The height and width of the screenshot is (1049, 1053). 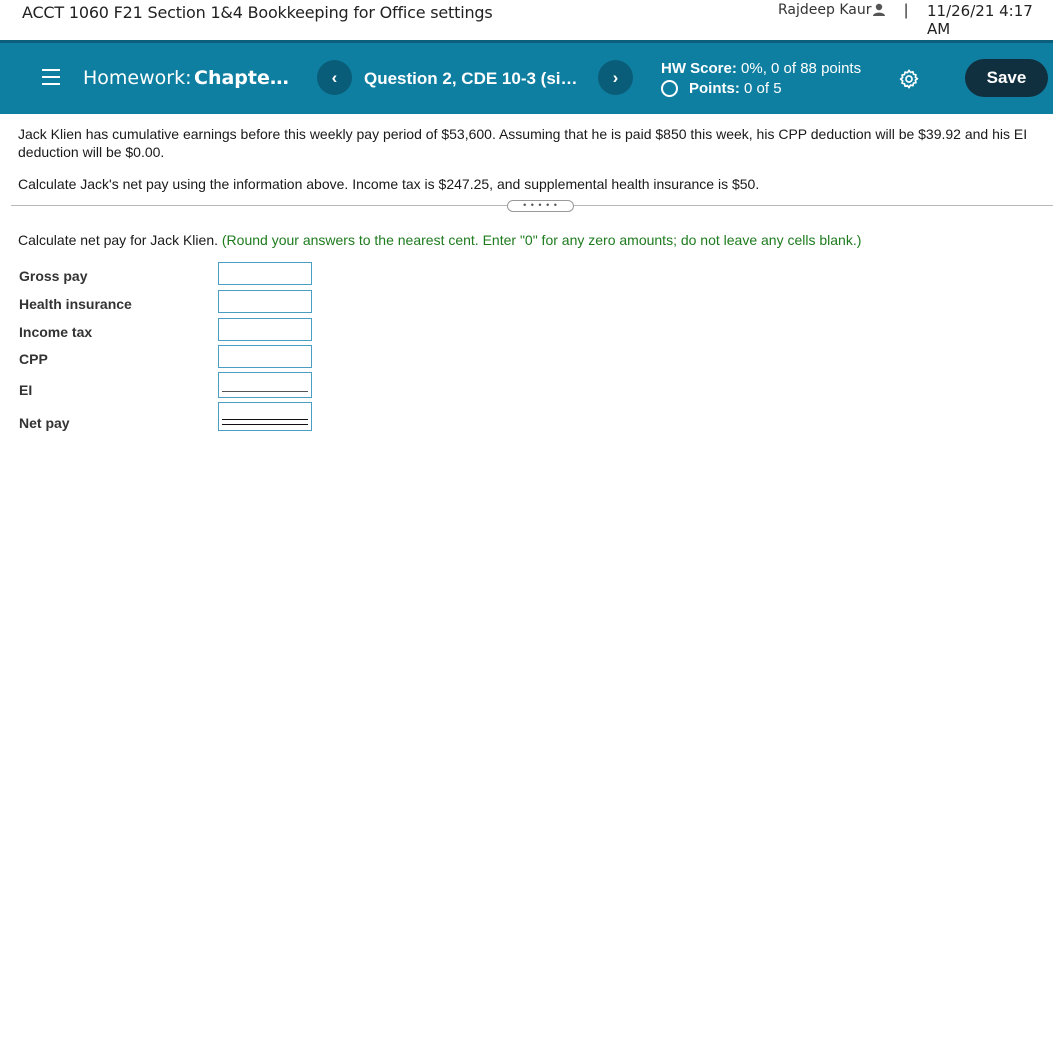 What do you see at coordinates (265, 385) in the screenshot?
I see `ei-input` at bounding box center [265, 385].